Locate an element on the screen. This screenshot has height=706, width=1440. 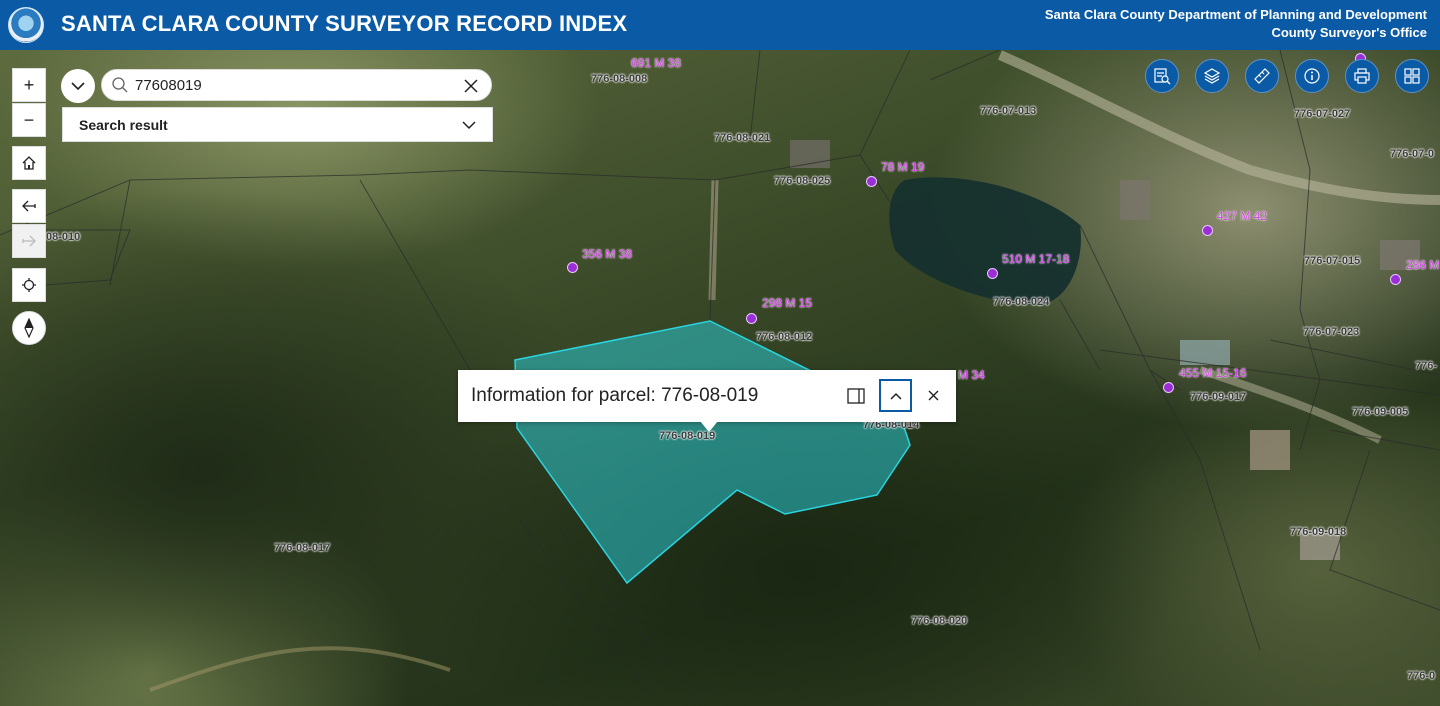
info-button is located at coordinates (1312, 76).